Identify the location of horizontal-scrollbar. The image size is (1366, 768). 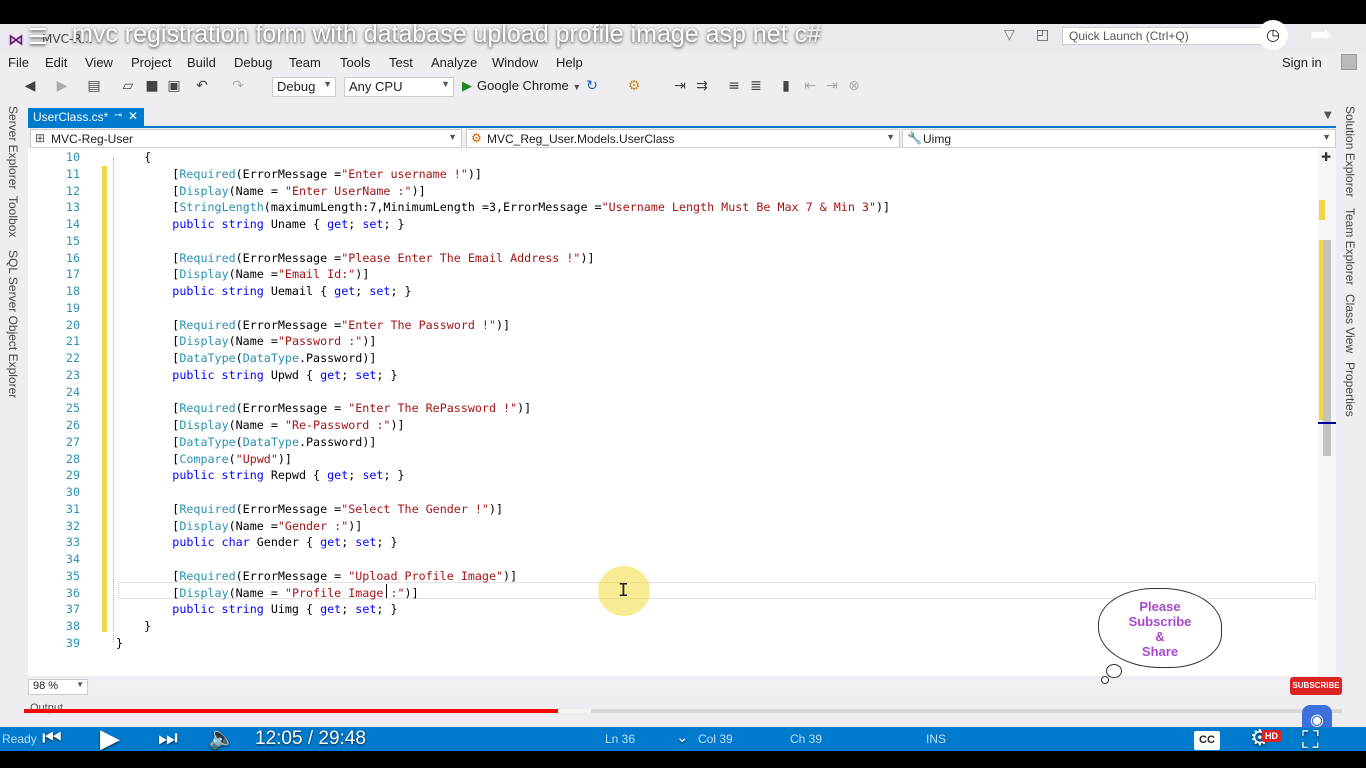
(705, 687).